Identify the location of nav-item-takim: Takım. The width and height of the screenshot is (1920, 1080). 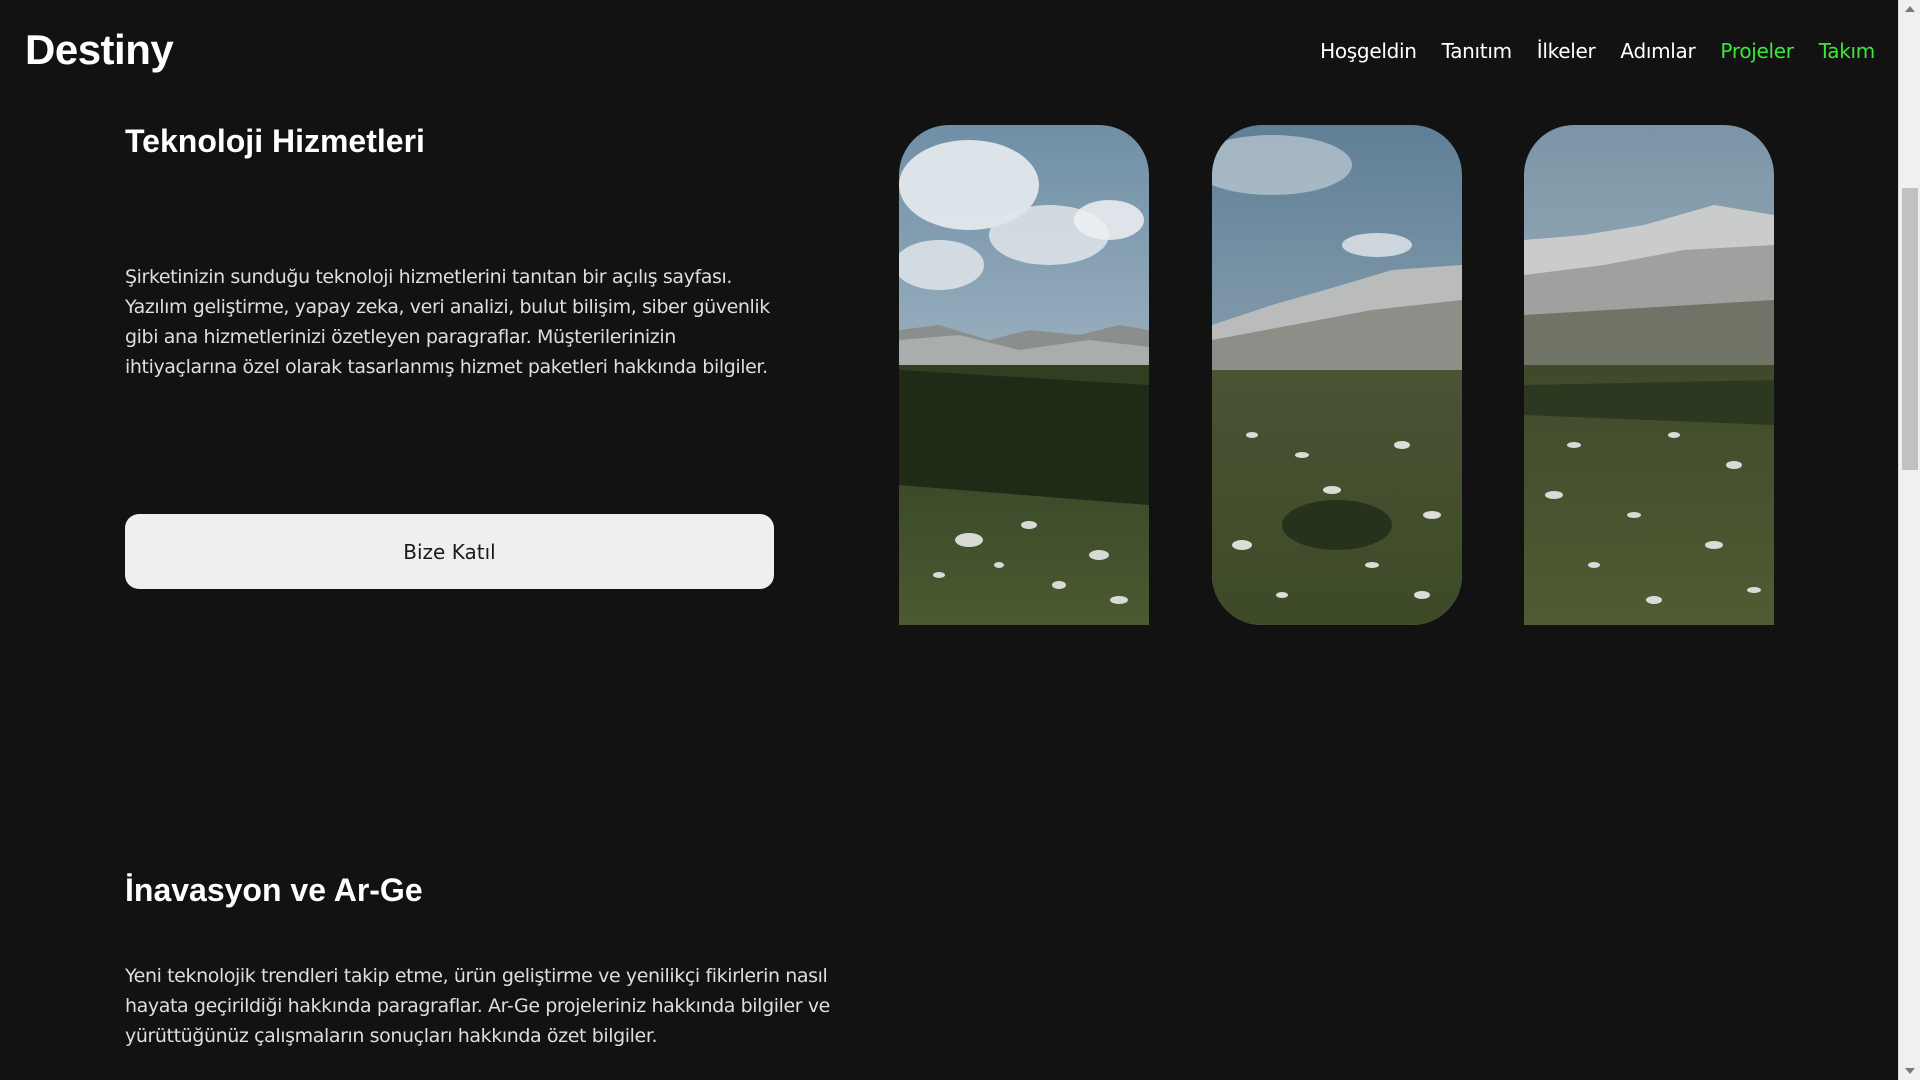
(1847, 51).